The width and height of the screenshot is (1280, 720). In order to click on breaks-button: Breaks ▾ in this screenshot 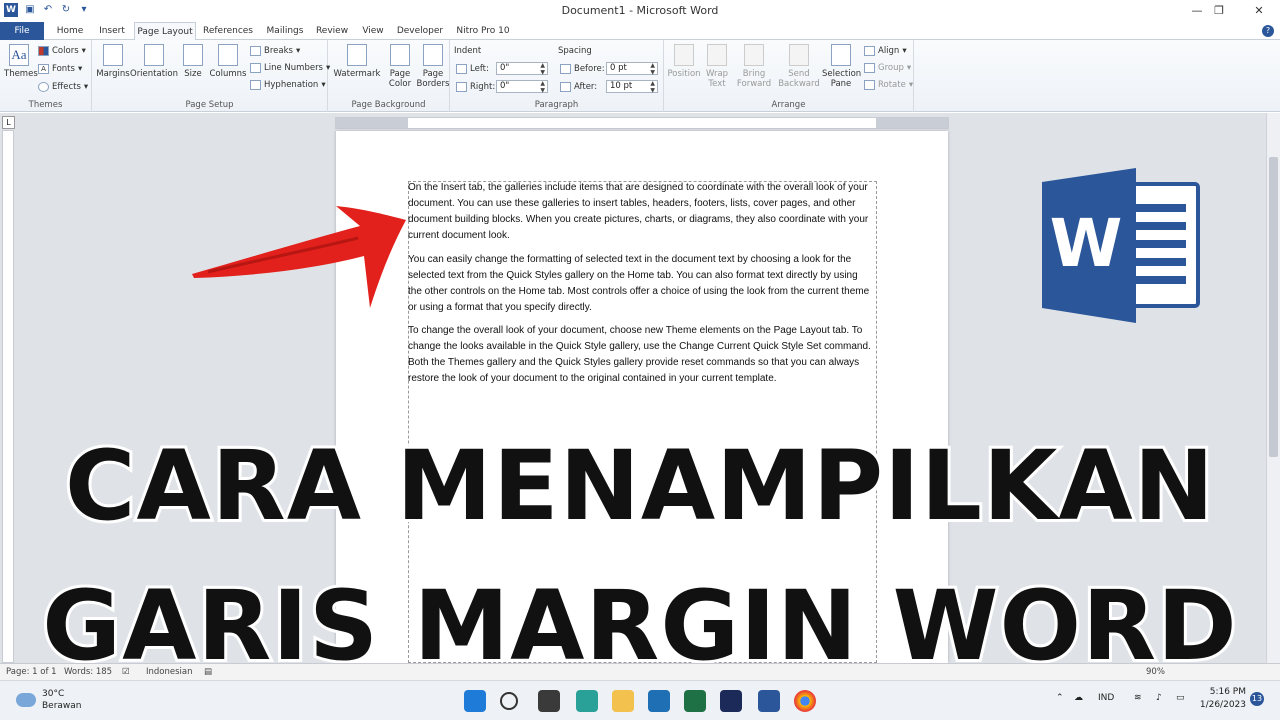, I will do `click(275, 51)`.